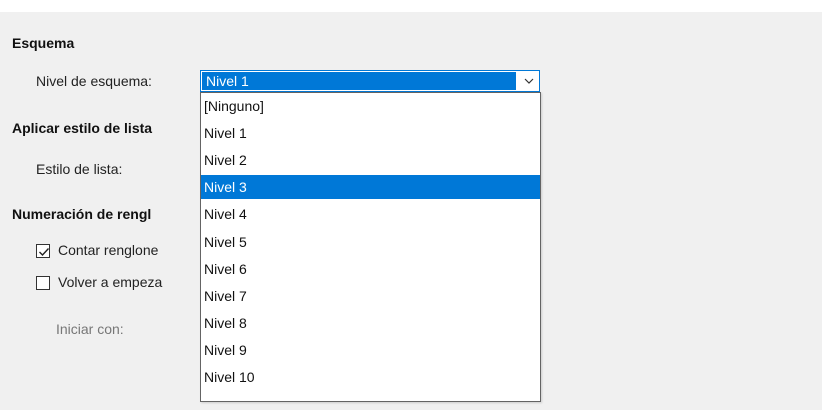  I want to click on list-style-heading: Aplicar estilo de lista, so click(82, 128).